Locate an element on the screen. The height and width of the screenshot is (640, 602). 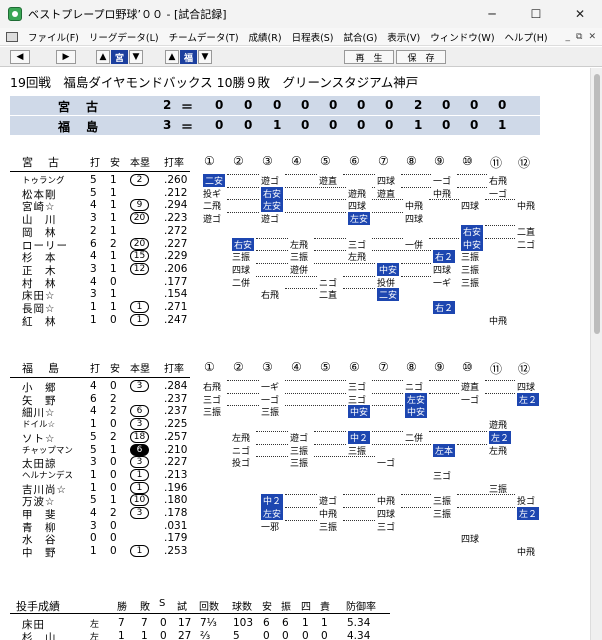
batter-ab: 2 is located at coordinates (93, 230).